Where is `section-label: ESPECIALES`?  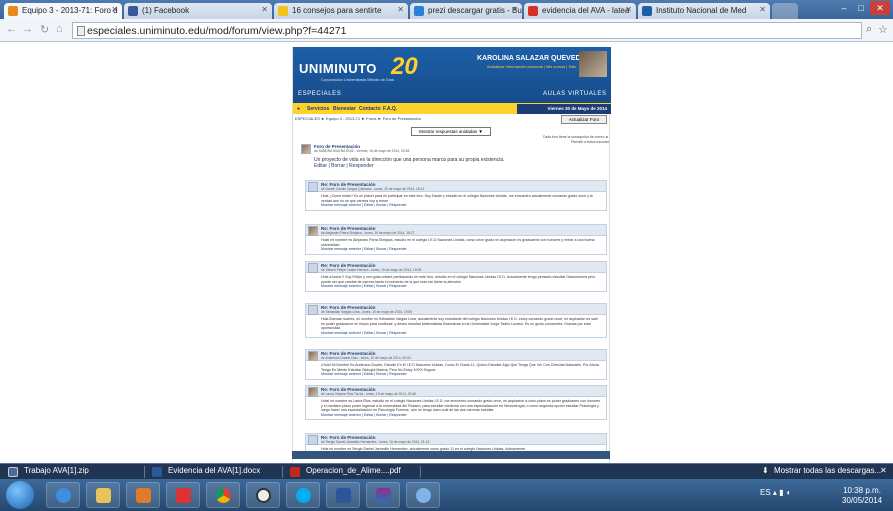 section-label: ESPECIALES is located at coordinates (320, 94).